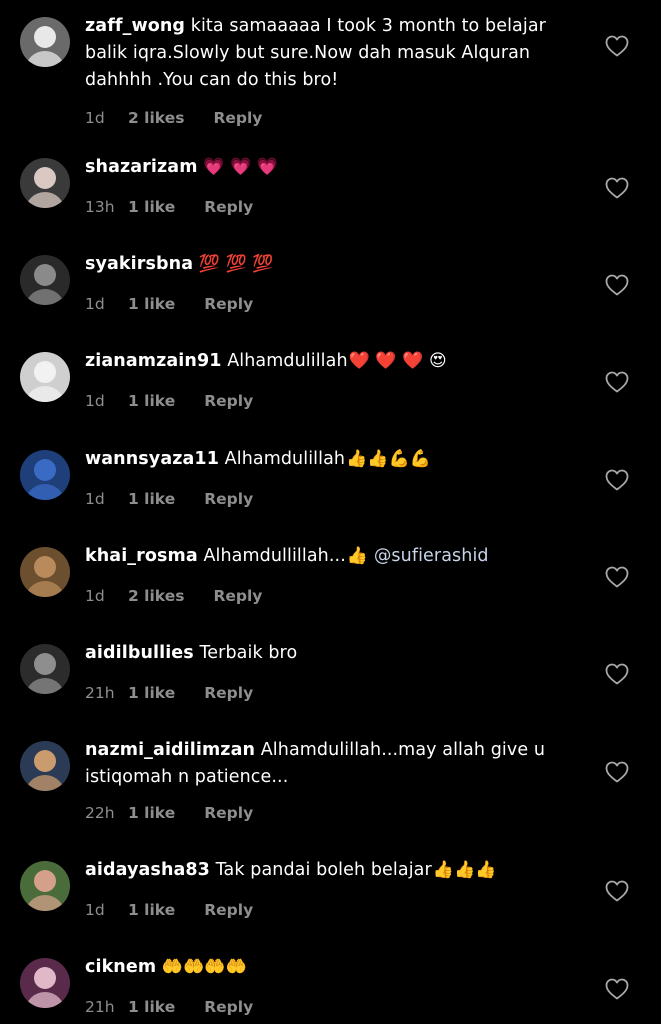  Describe the element at coordinates (147, 870) in the screenshot. I see `username-link: aidayasha83` at that location.